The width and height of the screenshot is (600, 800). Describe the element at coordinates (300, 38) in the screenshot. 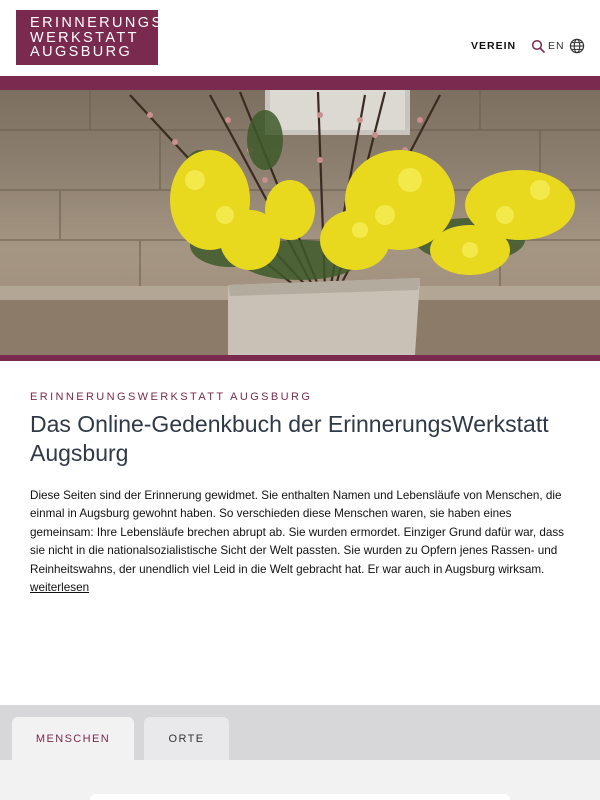

I see `site-header: ERINNERUNGS WERKSTATT AUGSBURG VEREIN EN` at that location.